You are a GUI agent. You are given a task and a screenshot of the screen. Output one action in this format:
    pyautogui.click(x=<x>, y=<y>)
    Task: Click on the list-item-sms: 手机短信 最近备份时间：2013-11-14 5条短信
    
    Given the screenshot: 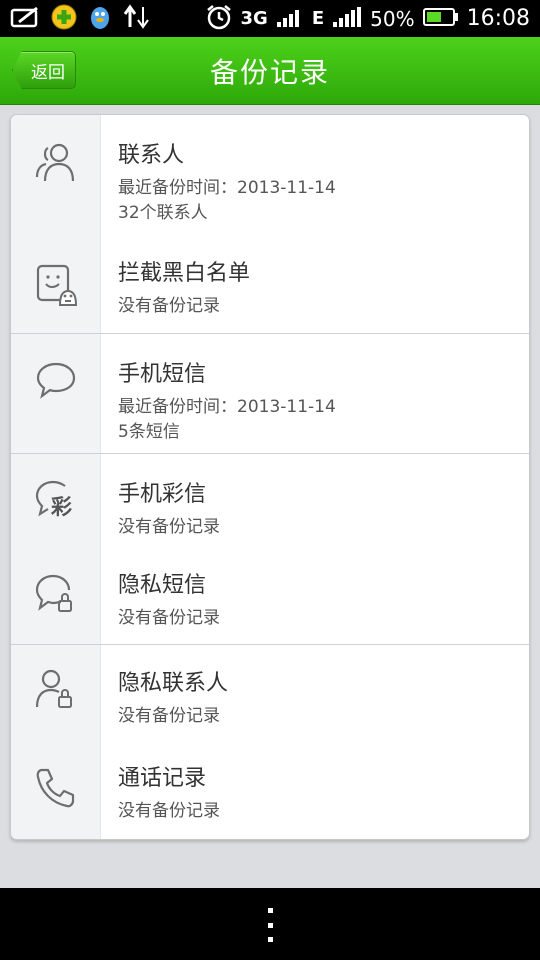 What is the action you would take?
    pyautogui.click(x=270, y=393)
    